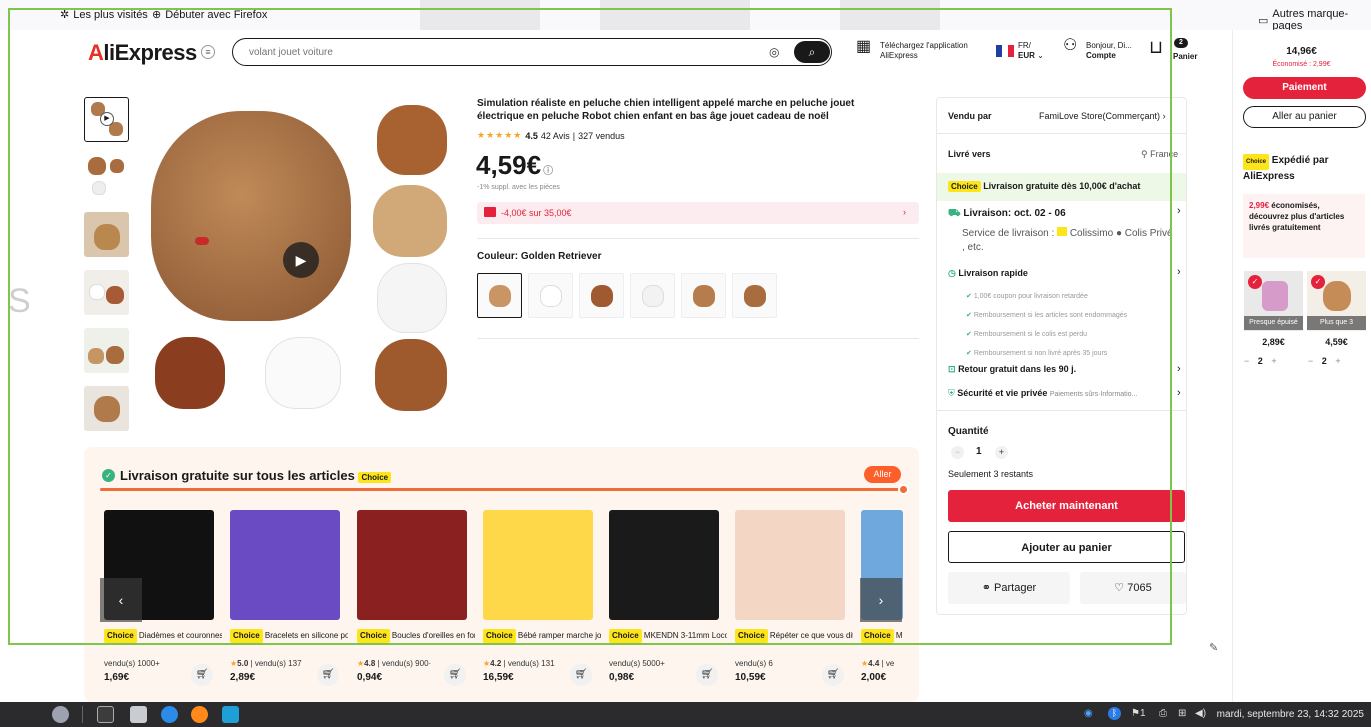 This screenshot has width=1371, height=727. Describe the element at coordinates (209, 15) in the screenshot. I see `bookmark-getting-started: ⊕ Débuter avec Firefox` at that location.